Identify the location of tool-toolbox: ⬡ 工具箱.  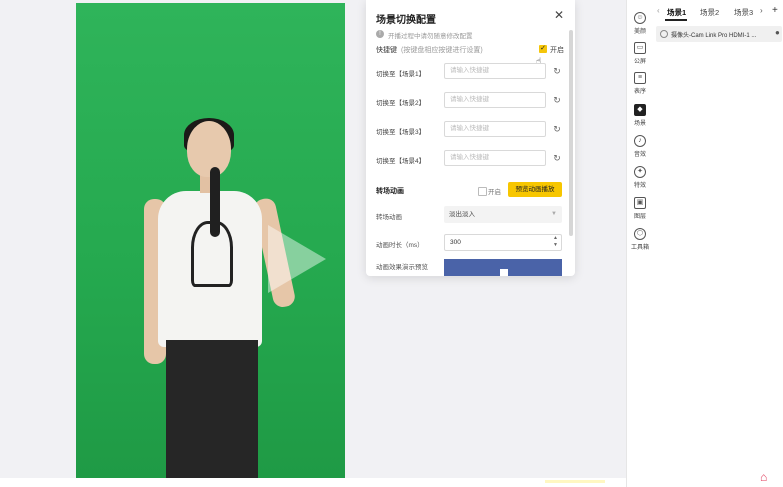
(640, 239).